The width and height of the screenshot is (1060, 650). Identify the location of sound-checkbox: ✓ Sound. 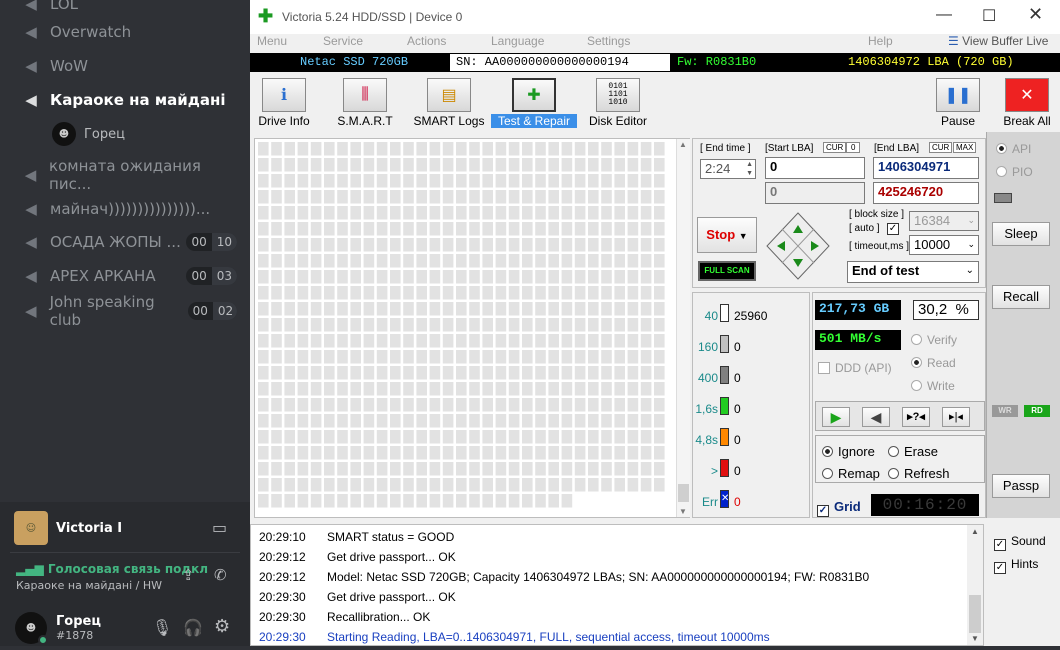
(1020, 542).